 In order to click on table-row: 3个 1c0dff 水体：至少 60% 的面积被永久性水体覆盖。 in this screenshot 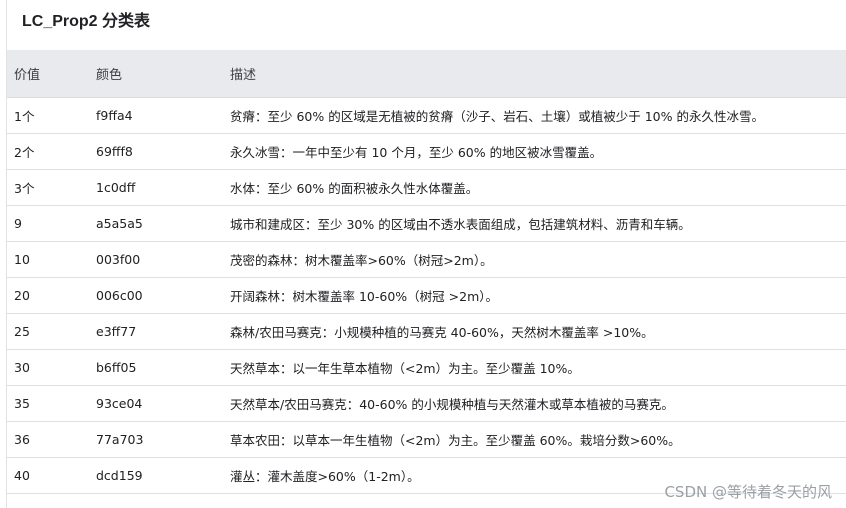, I will do `click(426, 187)`.